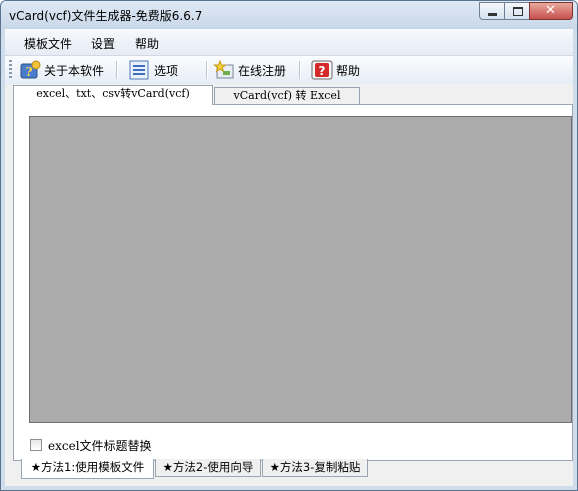 The height and width of the screenshot is (491, 578). I want to click on close-button: ✕, so click(551, 11).